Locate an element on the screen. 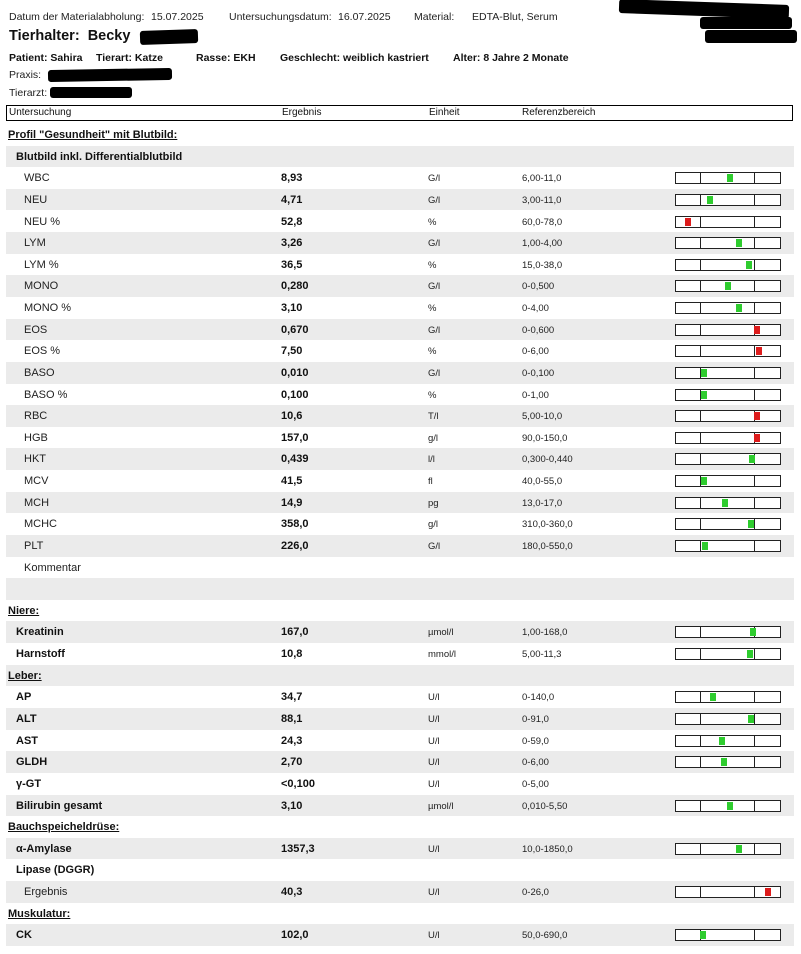 The width and height of the screenshot is (801, 954). patient-name: Patient: Sahira is located at coordinates (46, 58).